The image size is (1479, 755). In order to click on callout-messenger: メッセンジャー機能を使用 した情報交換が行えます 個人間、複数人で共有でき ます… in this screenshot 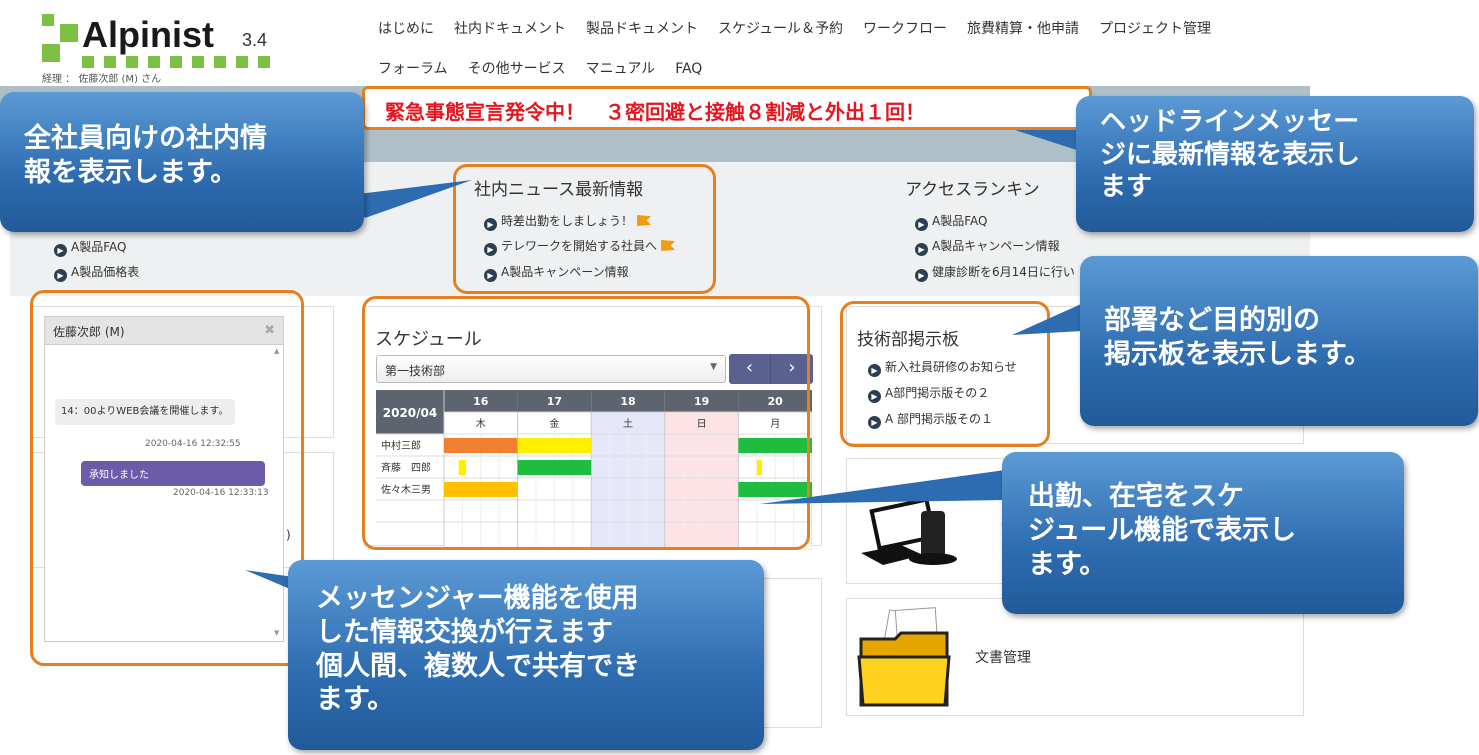, I will do `click(526, 655)`.